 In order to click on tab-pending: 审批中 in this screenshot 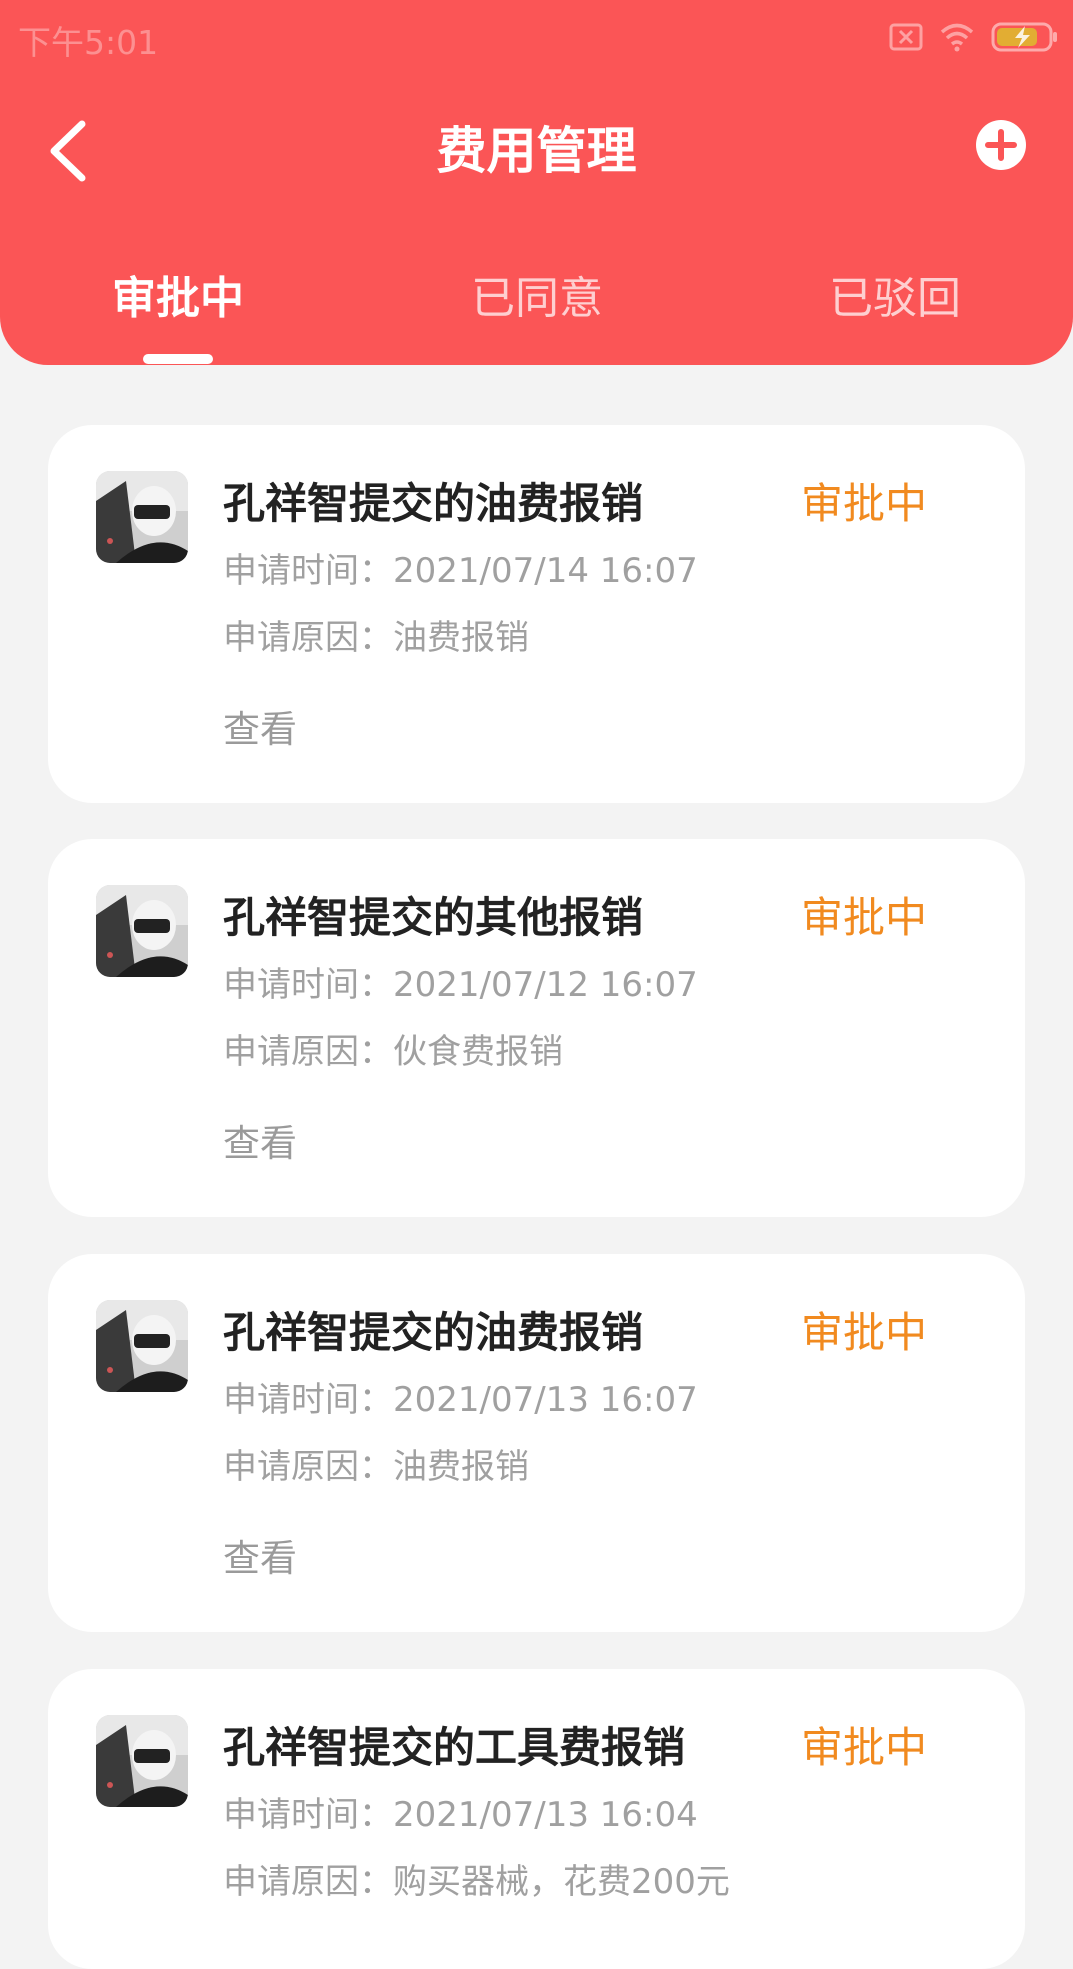, I will do `click(178, 299)`.